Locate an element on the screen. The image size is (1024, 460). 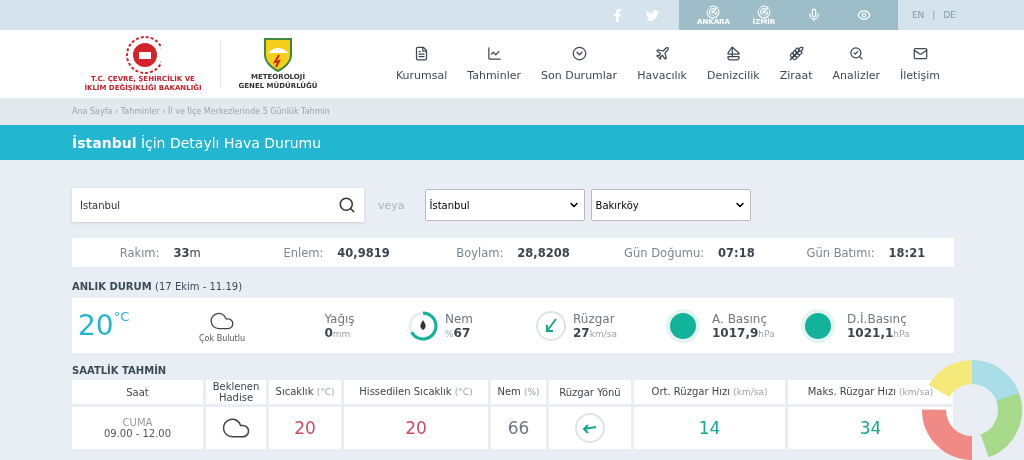
microphone-icon is located at coordinates (813, 15).